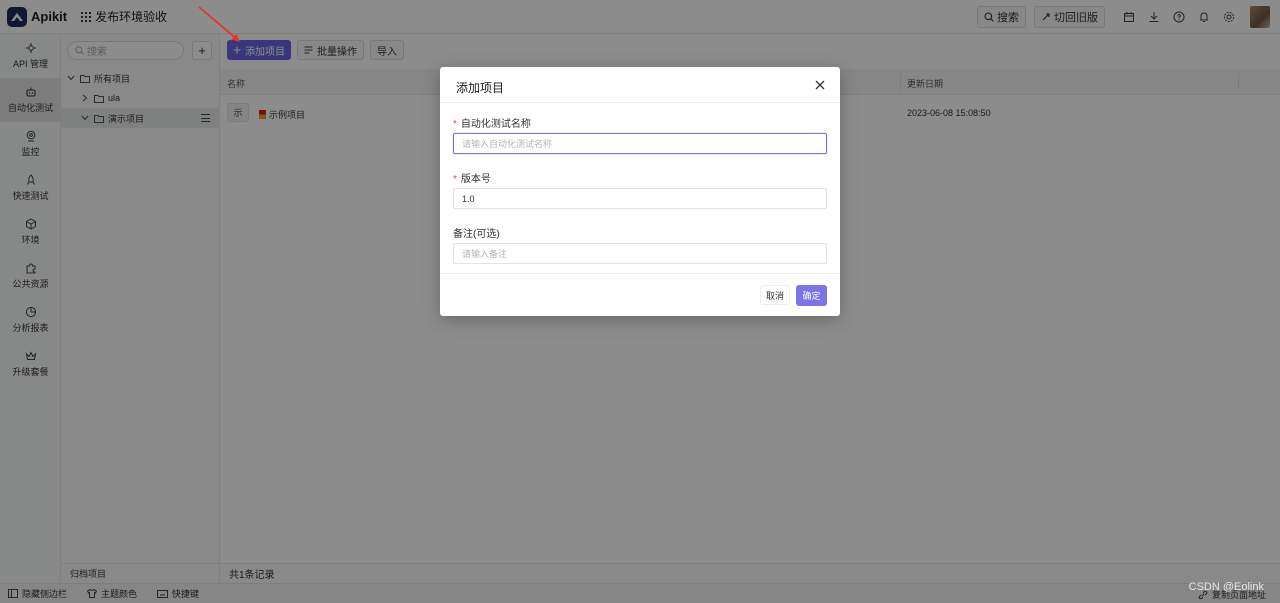 This screenshot has width=1280, height=603. I want to click on add-project-dialog: 添加项目 *自动化测试名称 *版本号 备注(可选) 取消 确定, so click(640, 191).